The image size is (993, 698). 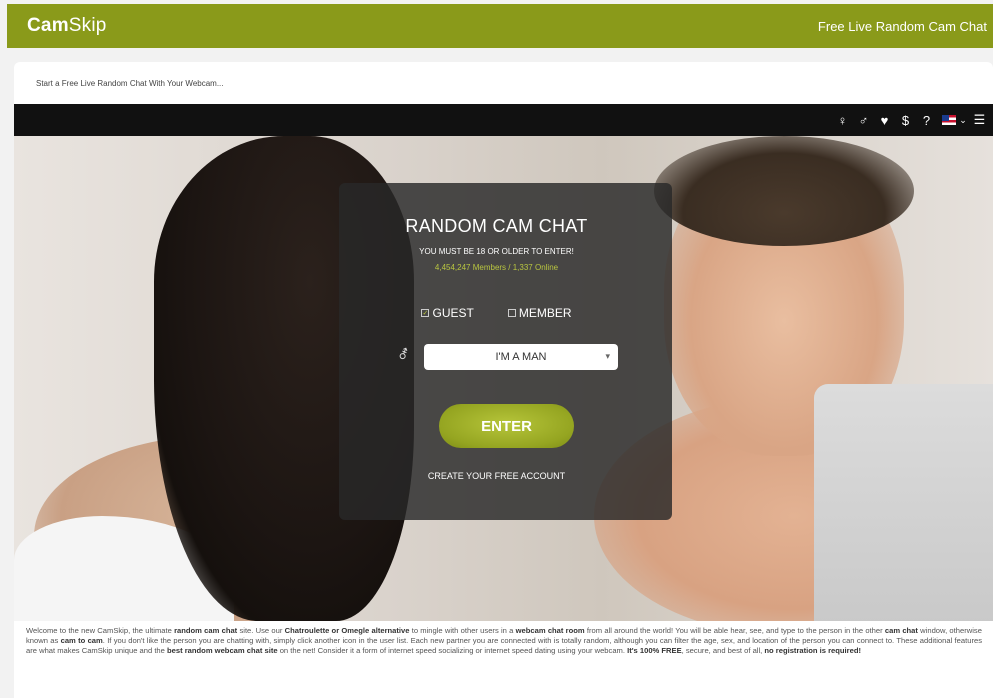 I want to click on checkbox-empty-icon, so click(x=511, y=313).